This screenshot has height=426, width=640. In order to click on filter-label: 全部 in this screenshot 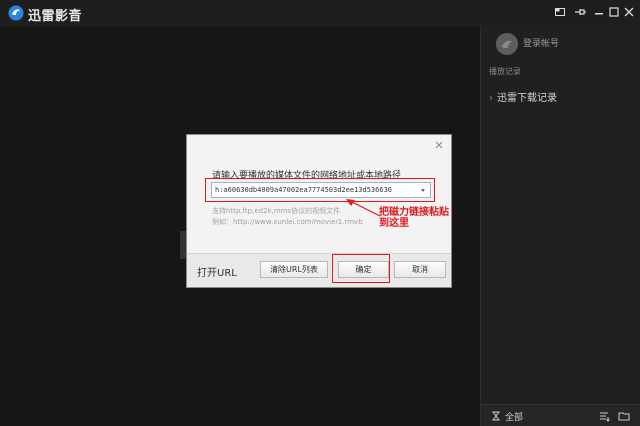, I will do `click(514, 416)`.